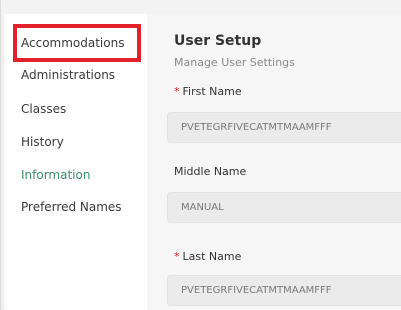 This screenshot has width=401, height=310. Describe the element at coordinates (68, 75) in the screenshot. I see `sidebar-item-administrations: Administrations` at that location.